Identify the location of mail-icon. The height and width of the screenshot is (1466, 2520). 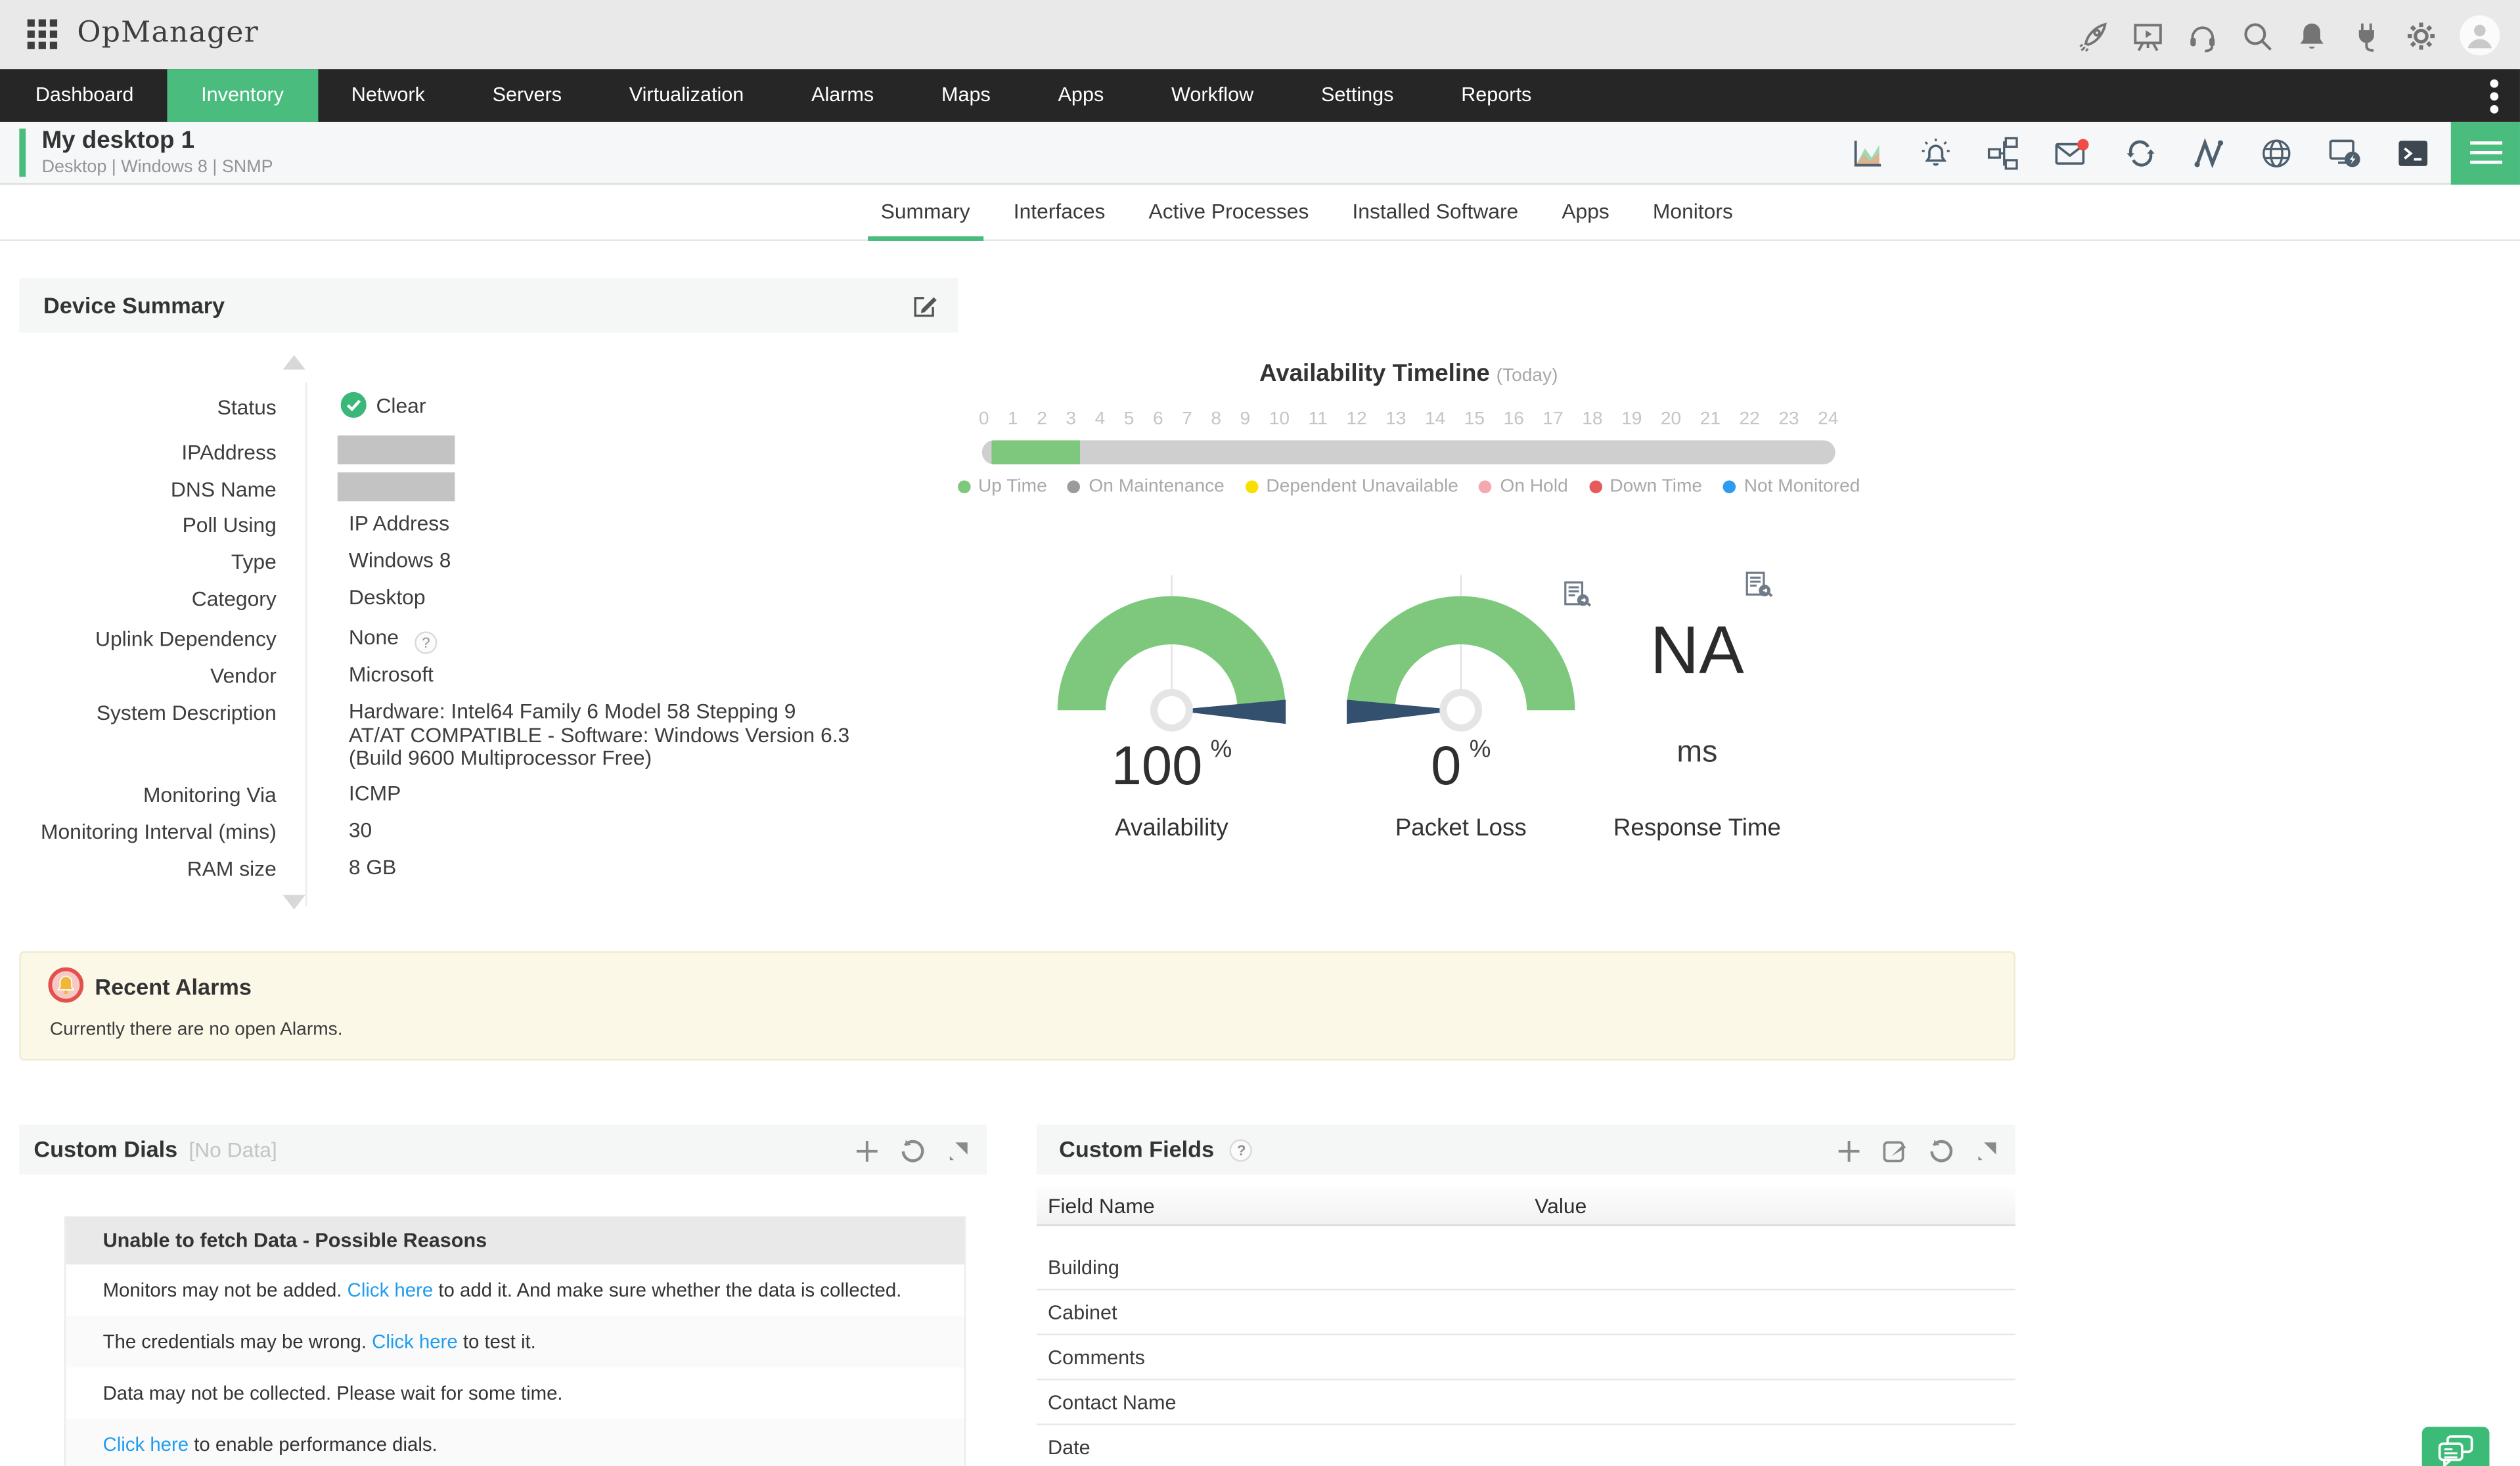
(2071, 154).